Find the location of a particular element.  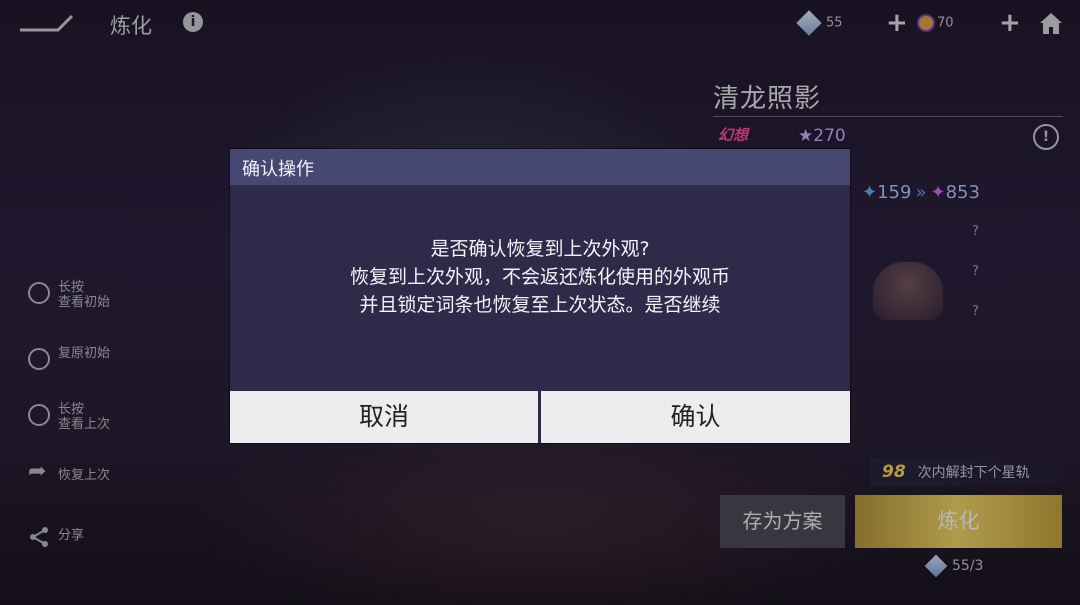

side-label: 长按 查看上次 is located at coordinates (84, 417).